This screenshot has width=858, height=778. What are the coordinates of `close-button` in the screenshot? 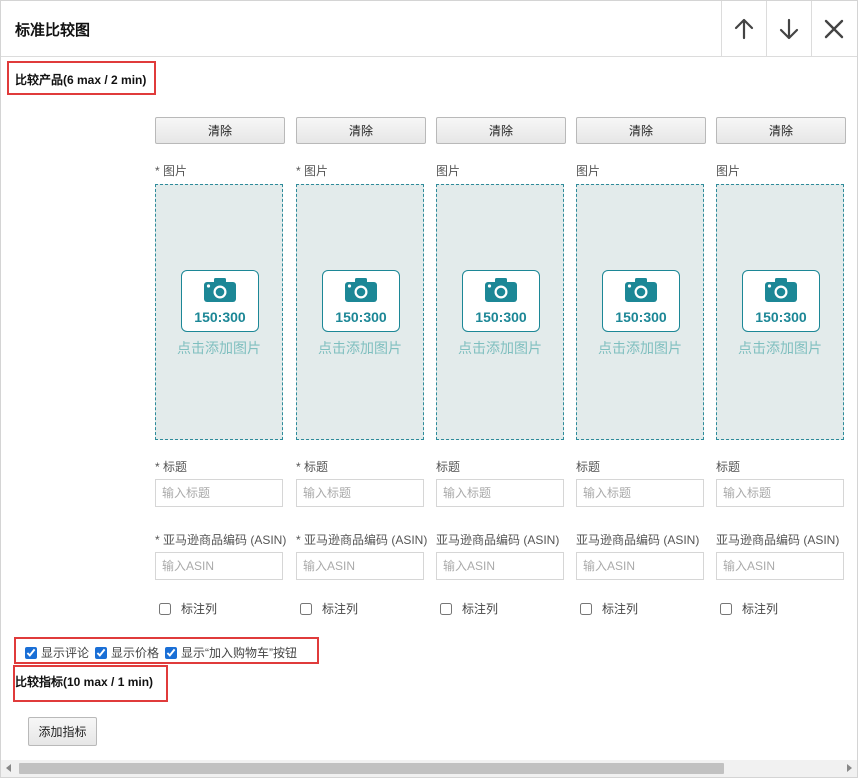 It's located at (833, 28).